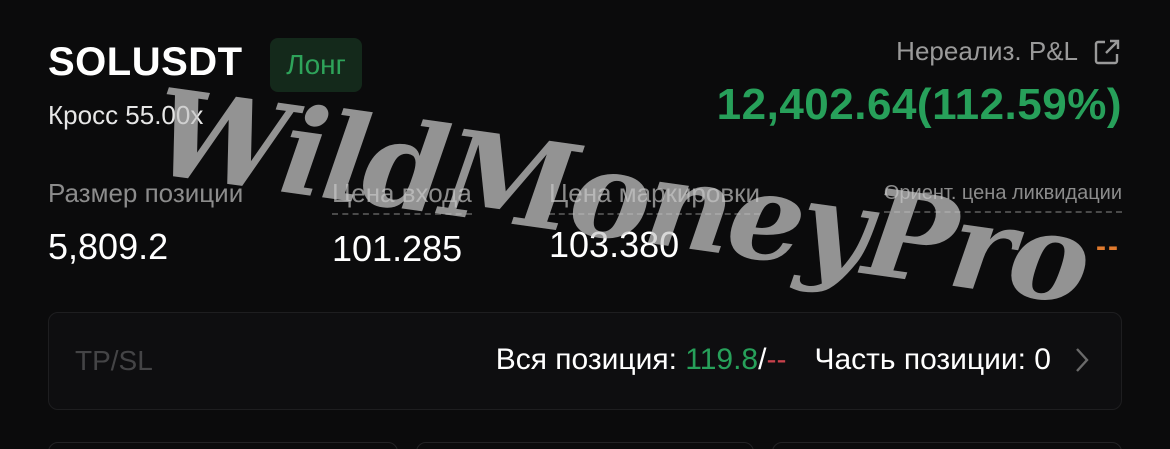 The height and width of the screenshot is (449, 1170). I want to click on entry-price-value: 101.285, so click(397, 248).